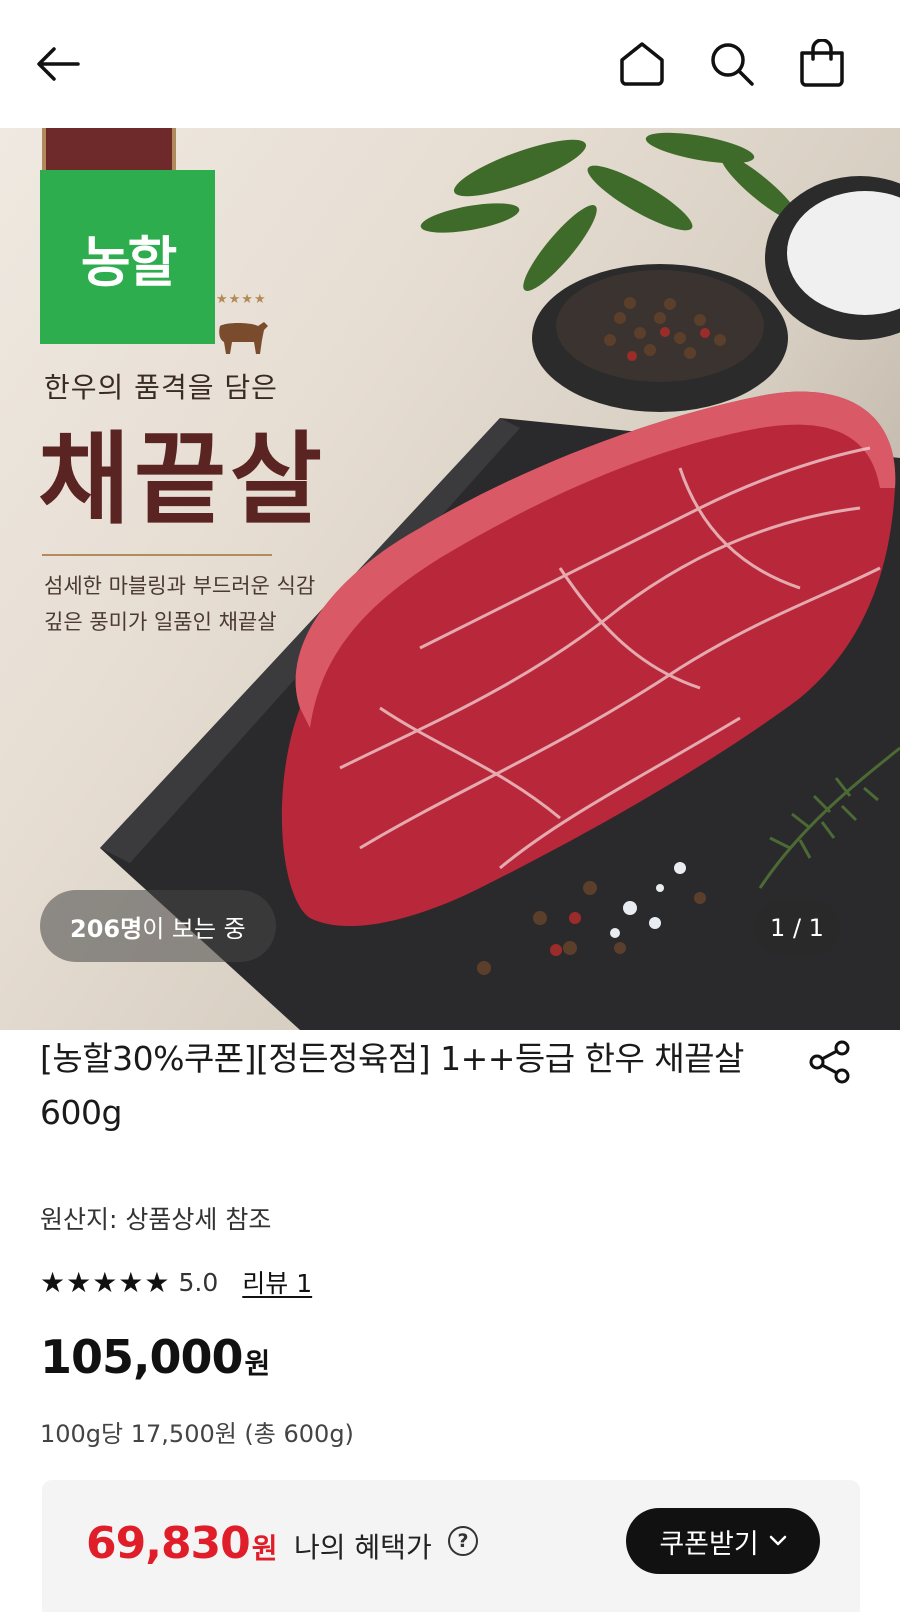  I want to click on benefit-price-panel: 69,830 원 나의 혜택가 ? 쿠폰받기, so click(451, 1546).